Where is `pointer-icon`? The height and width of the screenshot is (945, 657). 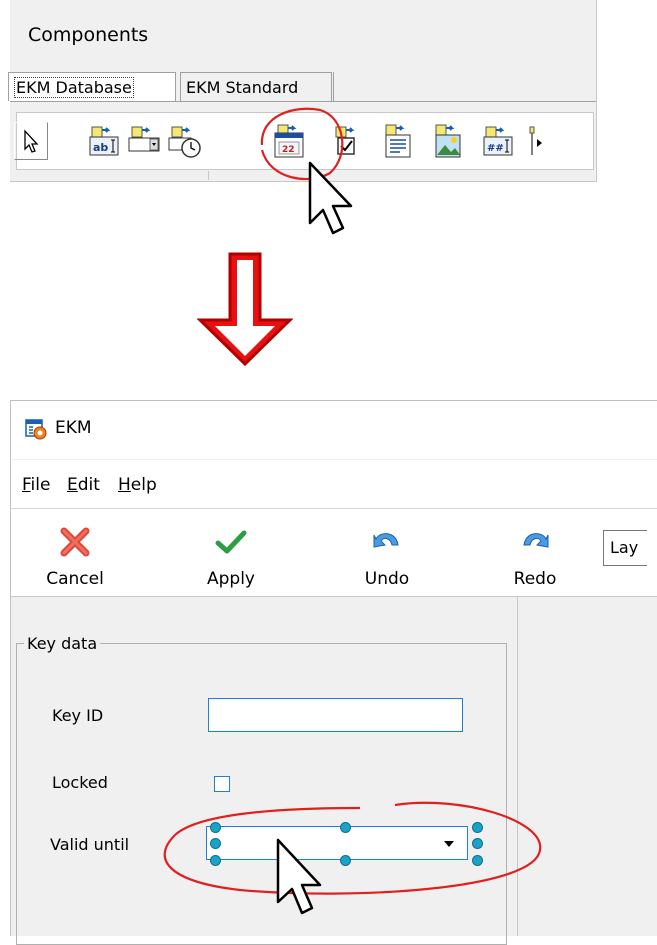
pointer-icon is located at coordinates (31, 141).